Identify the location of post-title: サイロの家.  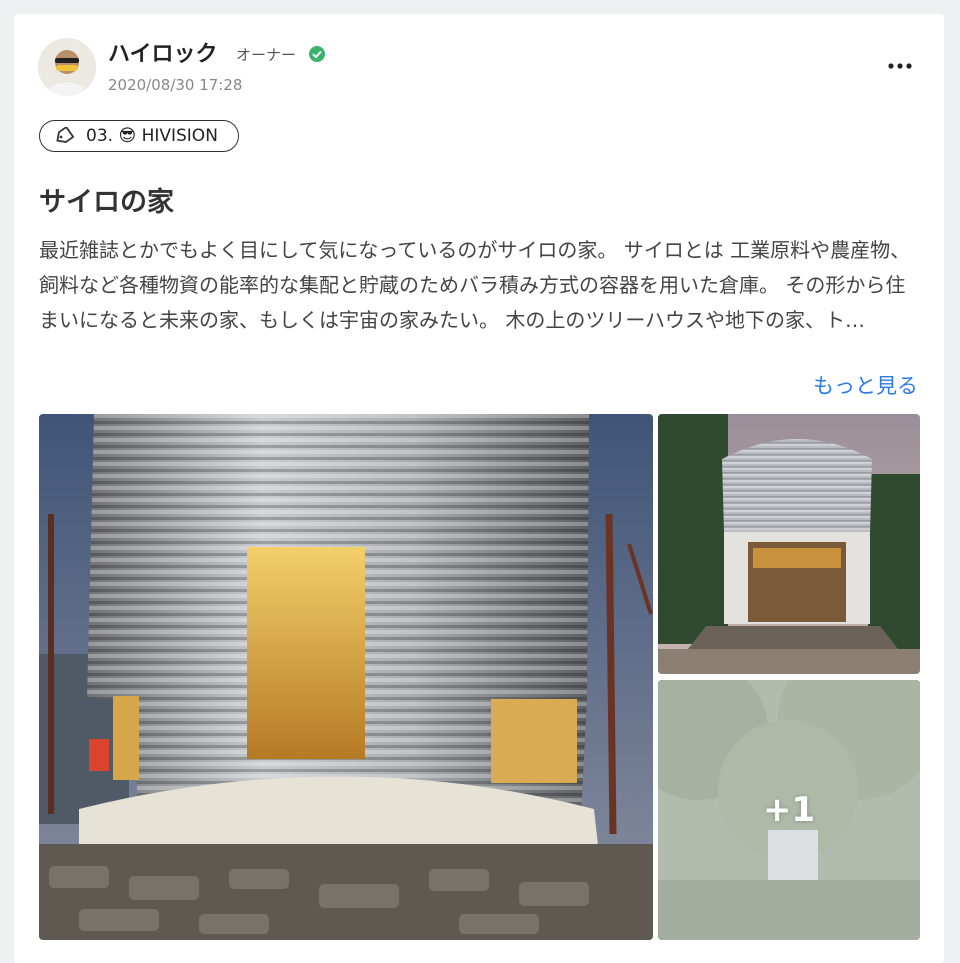
(106, 202).